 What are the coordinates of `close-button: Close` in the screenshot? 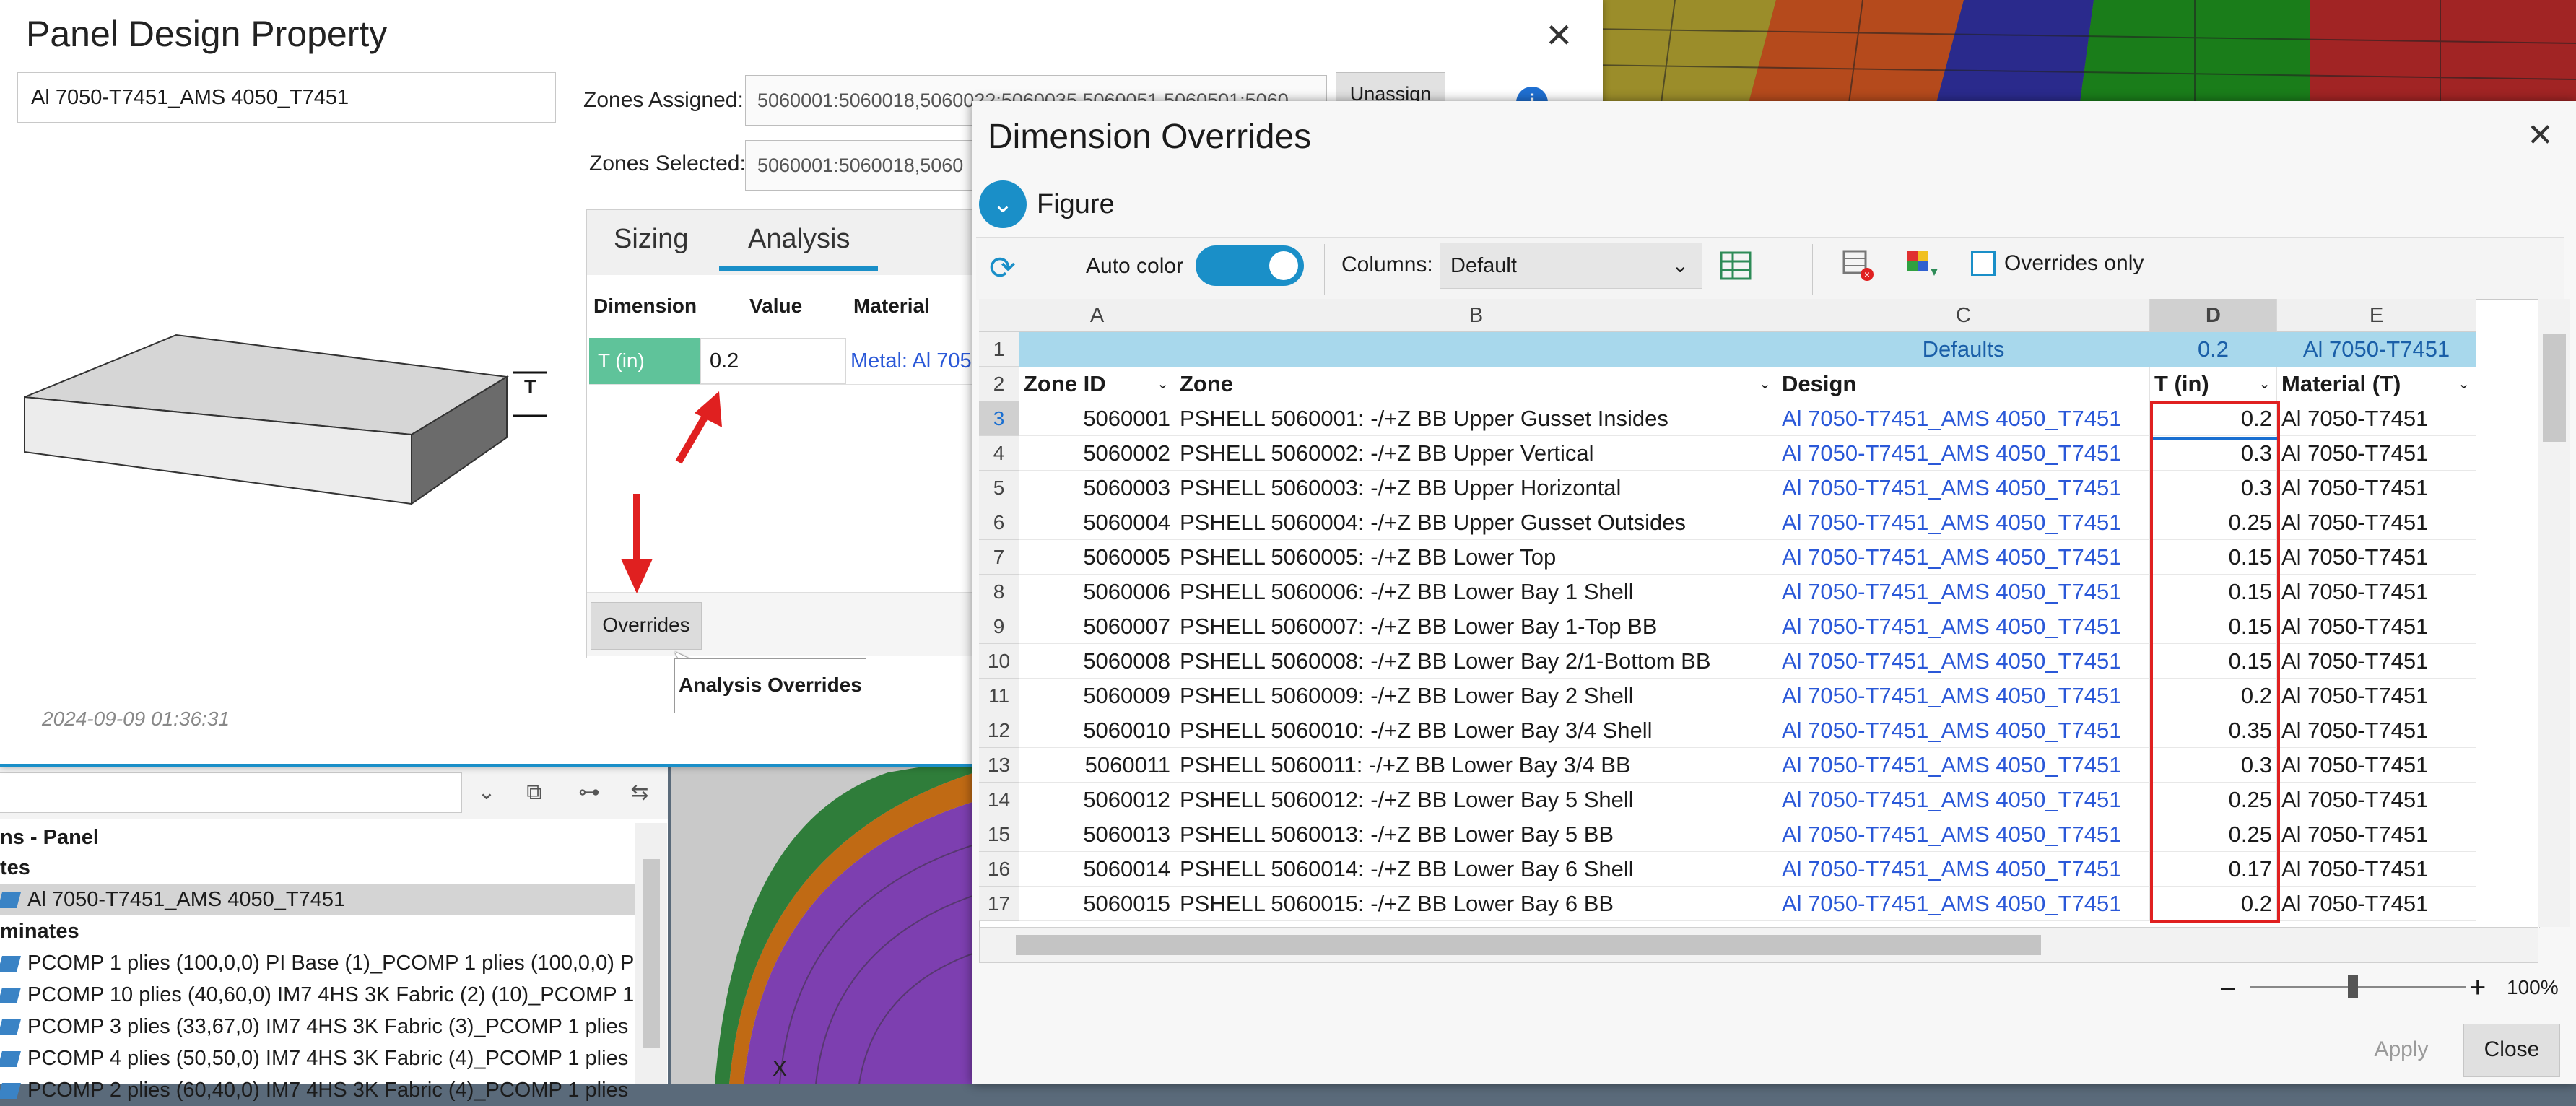 It's located at (2511, 1050).